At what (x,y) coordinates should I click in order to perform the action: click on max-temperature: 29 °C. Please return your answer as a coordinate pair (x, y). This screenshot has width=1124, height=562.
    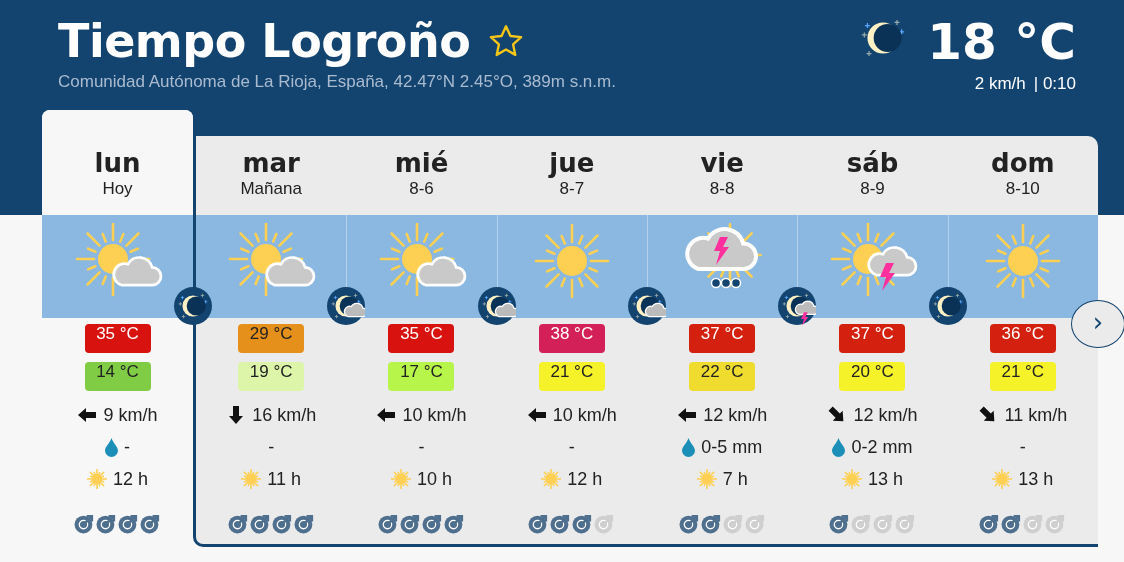
    Looking at the image, I should click on (271, 338).